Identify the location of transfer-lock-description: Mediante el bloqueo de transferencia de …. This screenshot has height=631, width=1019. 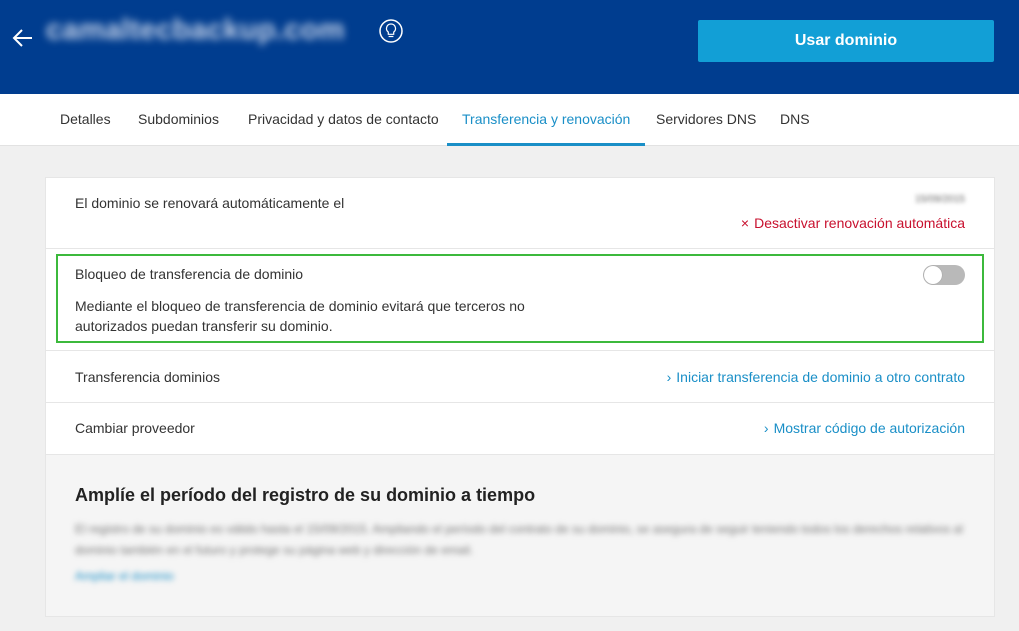
(300, 316).